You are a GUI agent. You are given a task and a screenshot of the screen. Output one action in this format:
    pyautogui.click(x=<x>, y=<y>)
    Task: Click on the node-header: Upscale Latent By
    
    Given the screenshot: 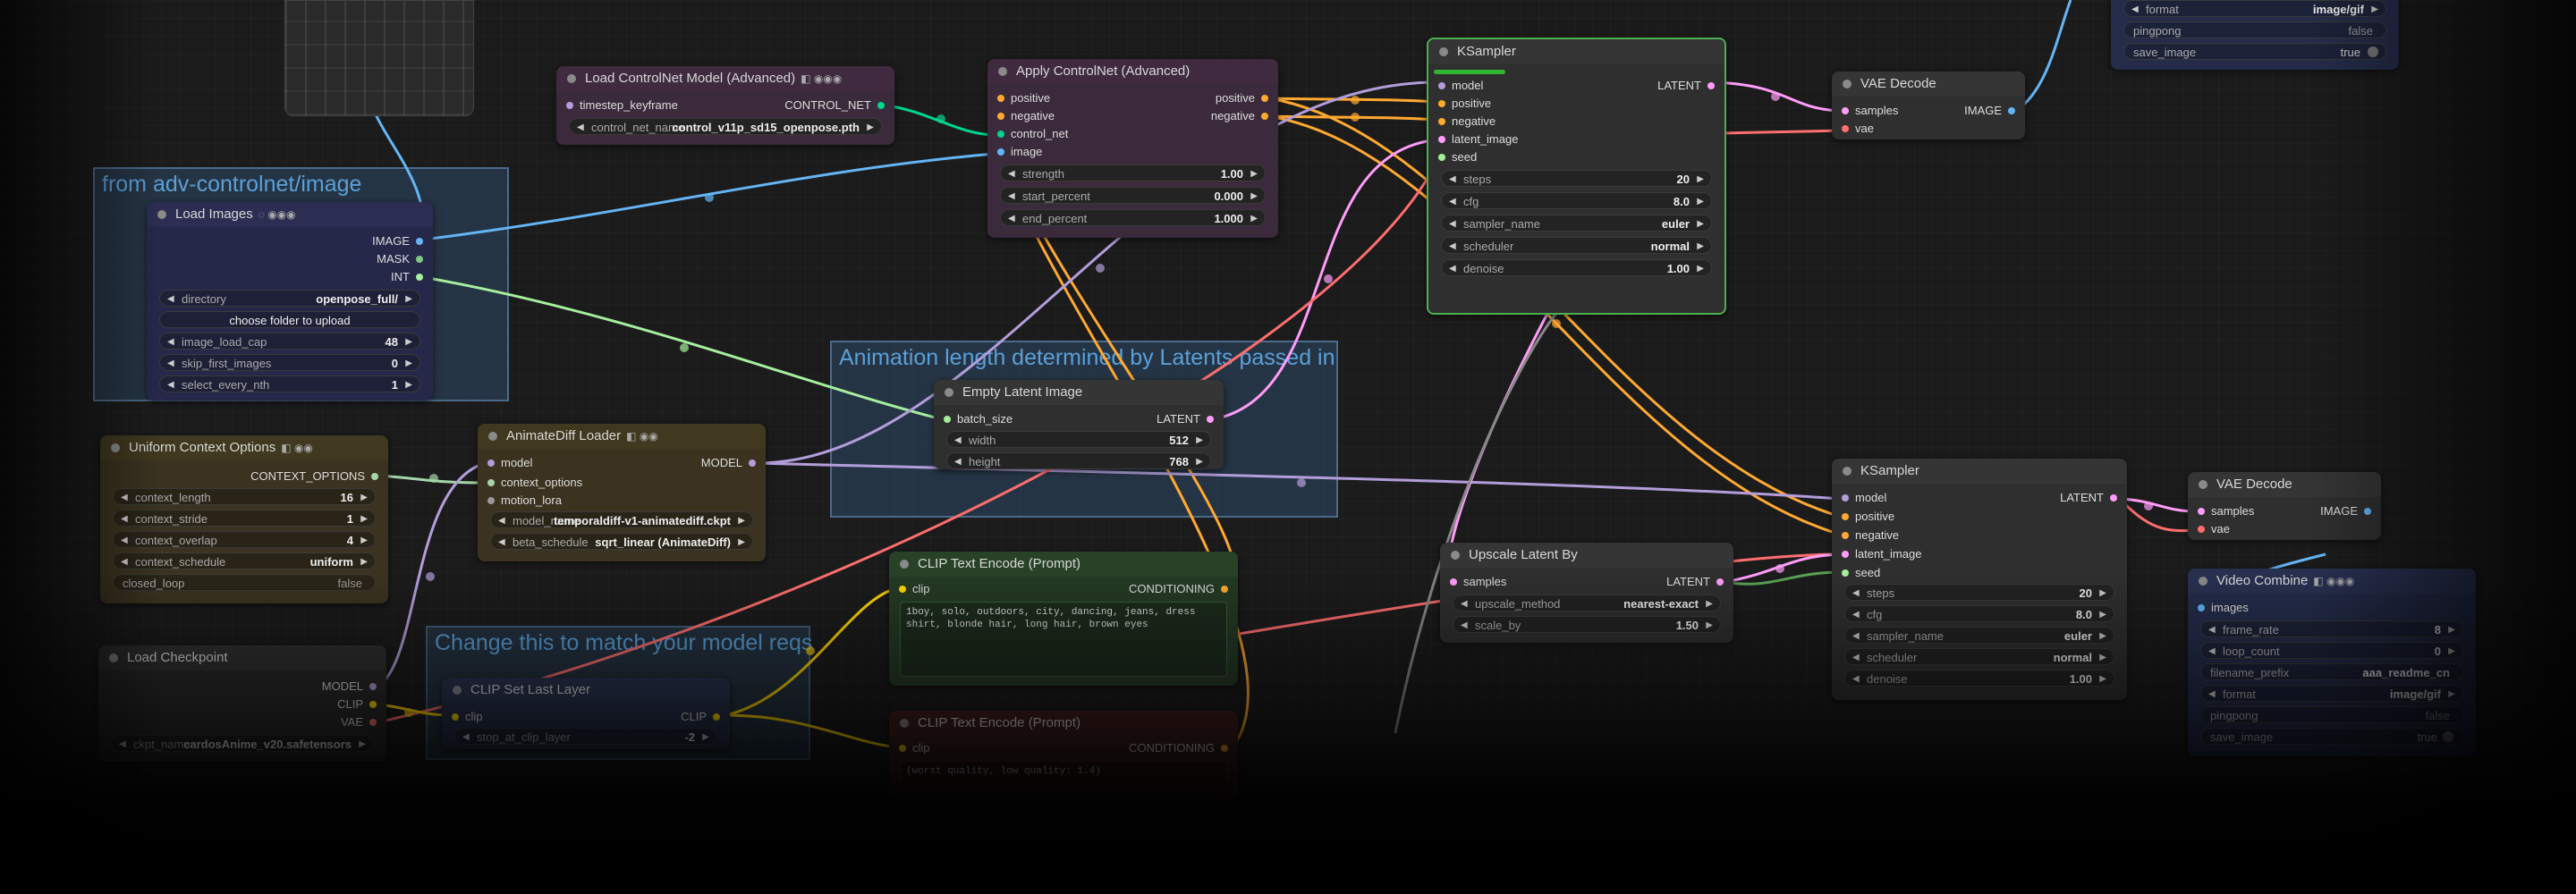 What is the action you would take?
    pyautogui.click(x=1586, y=555)
    